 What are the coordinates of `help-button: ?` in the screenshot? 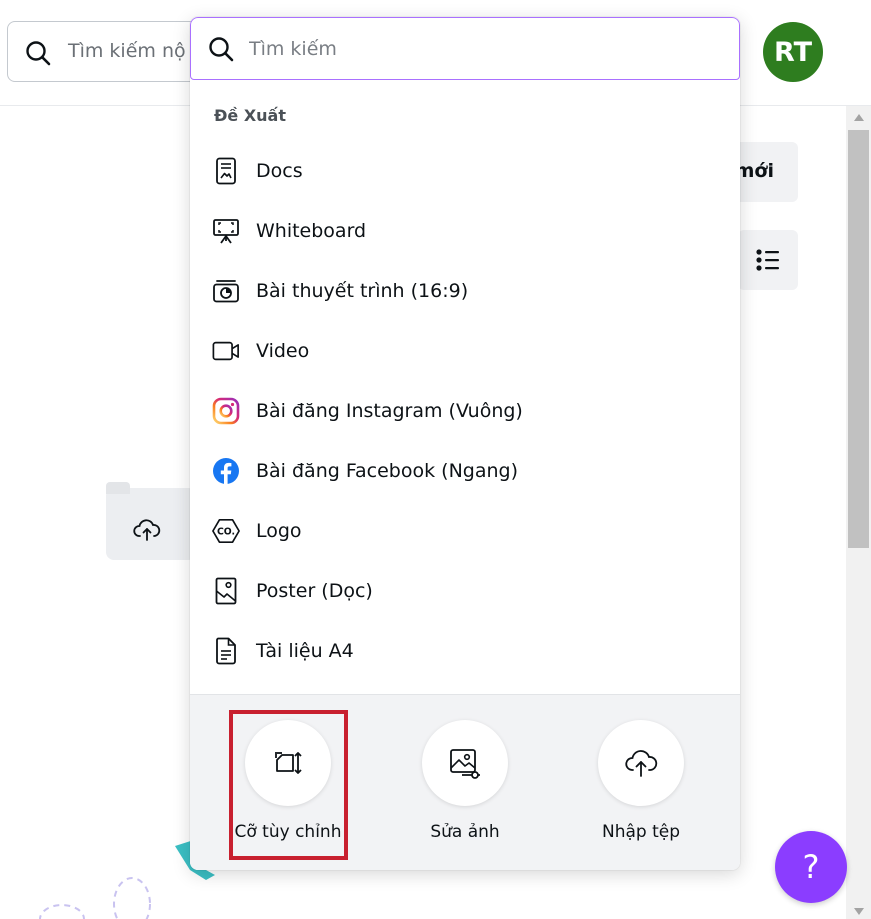 It's located at (811, 867).